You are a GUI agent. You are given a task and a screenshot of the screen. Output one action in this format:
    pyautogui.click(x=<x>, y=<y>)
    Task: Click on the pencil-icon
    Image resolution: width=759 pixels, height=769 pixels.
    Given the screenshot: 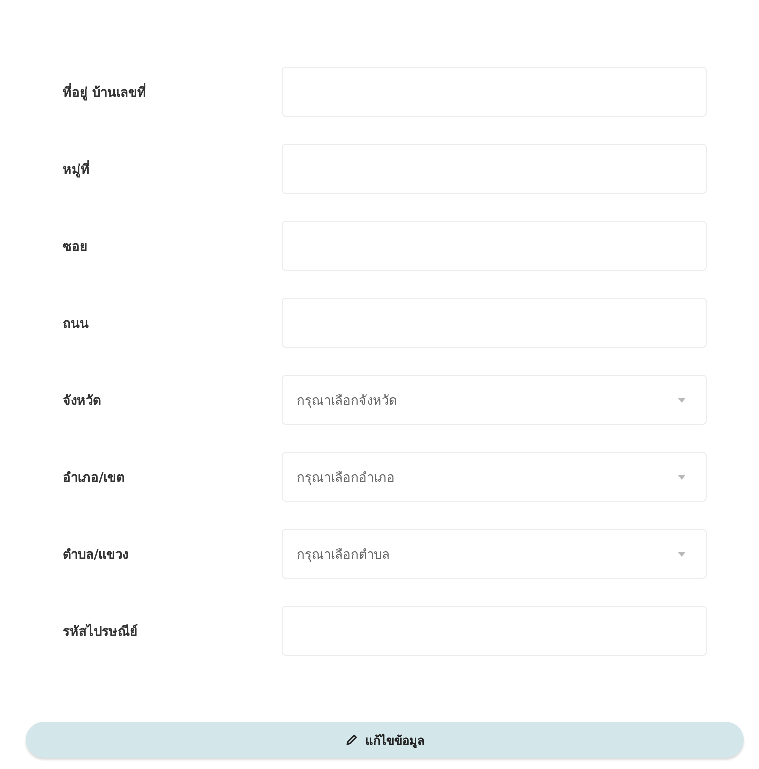 What is the action you would take?
    pyautogui.click(x=352, y=740)
    